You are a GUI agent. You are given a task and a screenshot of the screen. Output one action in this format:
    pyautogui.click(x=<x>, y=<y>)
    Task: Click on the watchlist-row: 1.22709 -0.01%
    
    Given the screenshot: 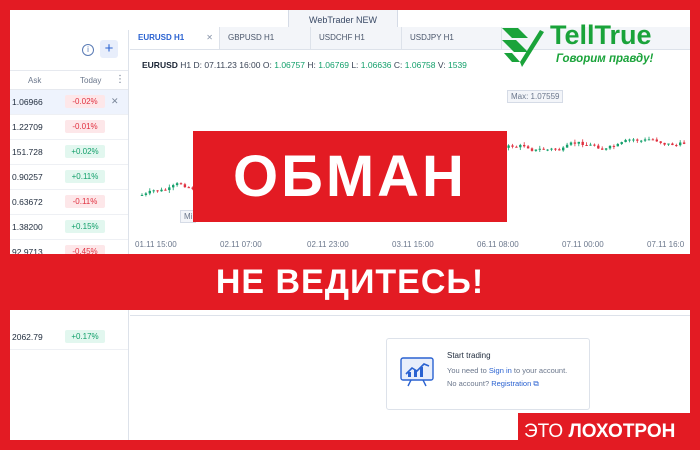 What is the action you would take?
    pyautogui.click(x=69, y=127)
    